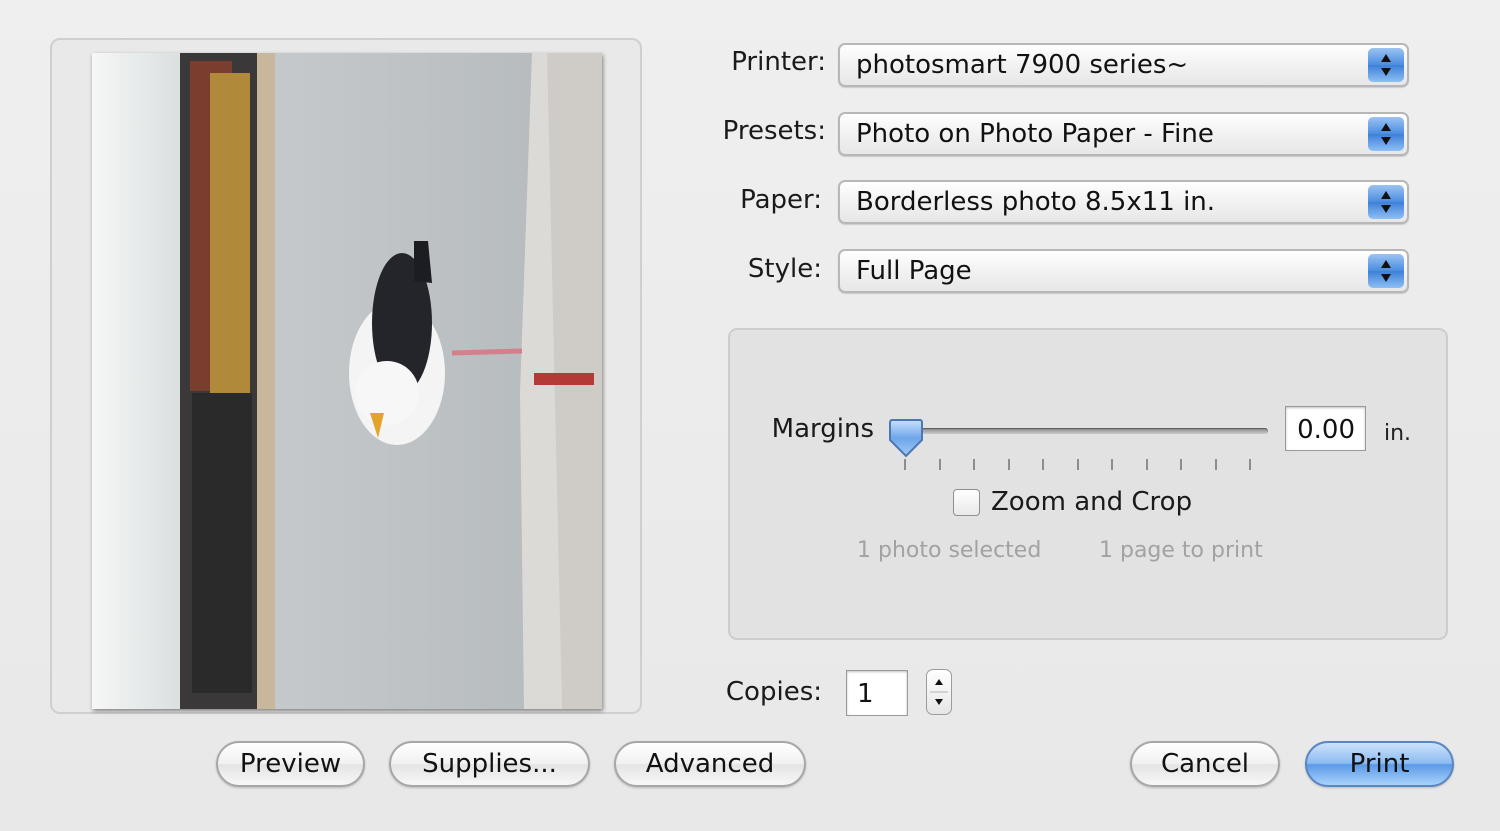 The width and height of the screenshot is (1500, 831). I want to click on margins-unit: in., so click(1398, 433).